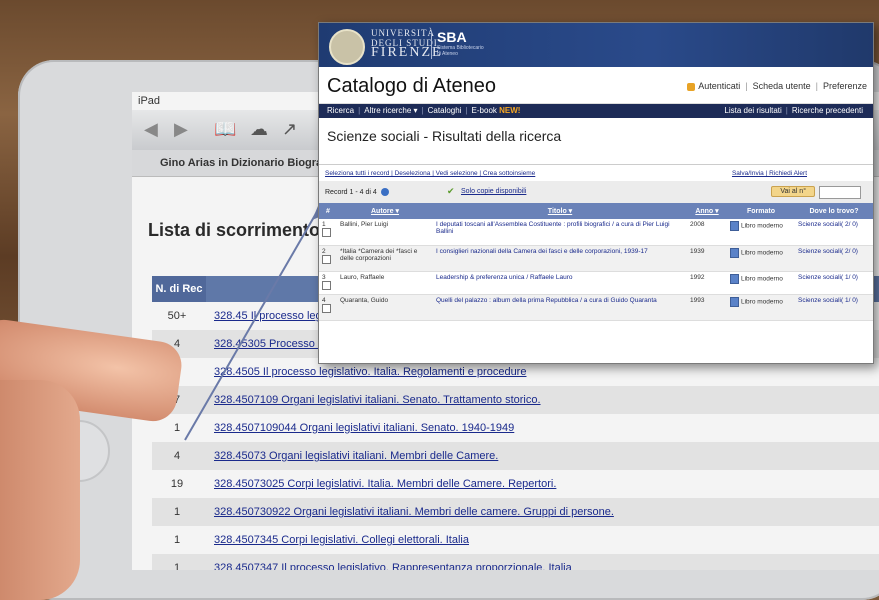  I want to click on preferences-link: Preferenze, so click(845, 86).